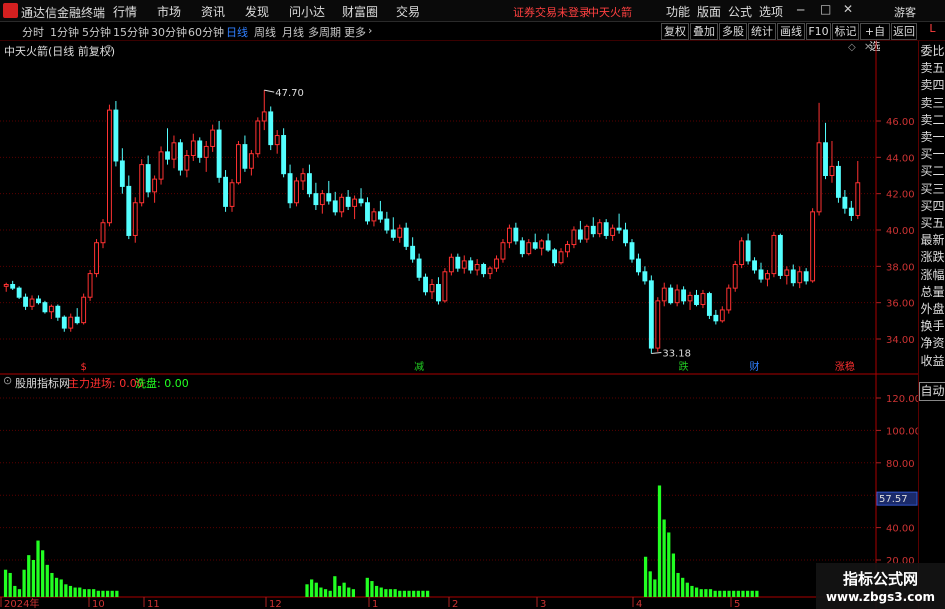  I want to click on sidebar-item: 收益, so click(932, 361).